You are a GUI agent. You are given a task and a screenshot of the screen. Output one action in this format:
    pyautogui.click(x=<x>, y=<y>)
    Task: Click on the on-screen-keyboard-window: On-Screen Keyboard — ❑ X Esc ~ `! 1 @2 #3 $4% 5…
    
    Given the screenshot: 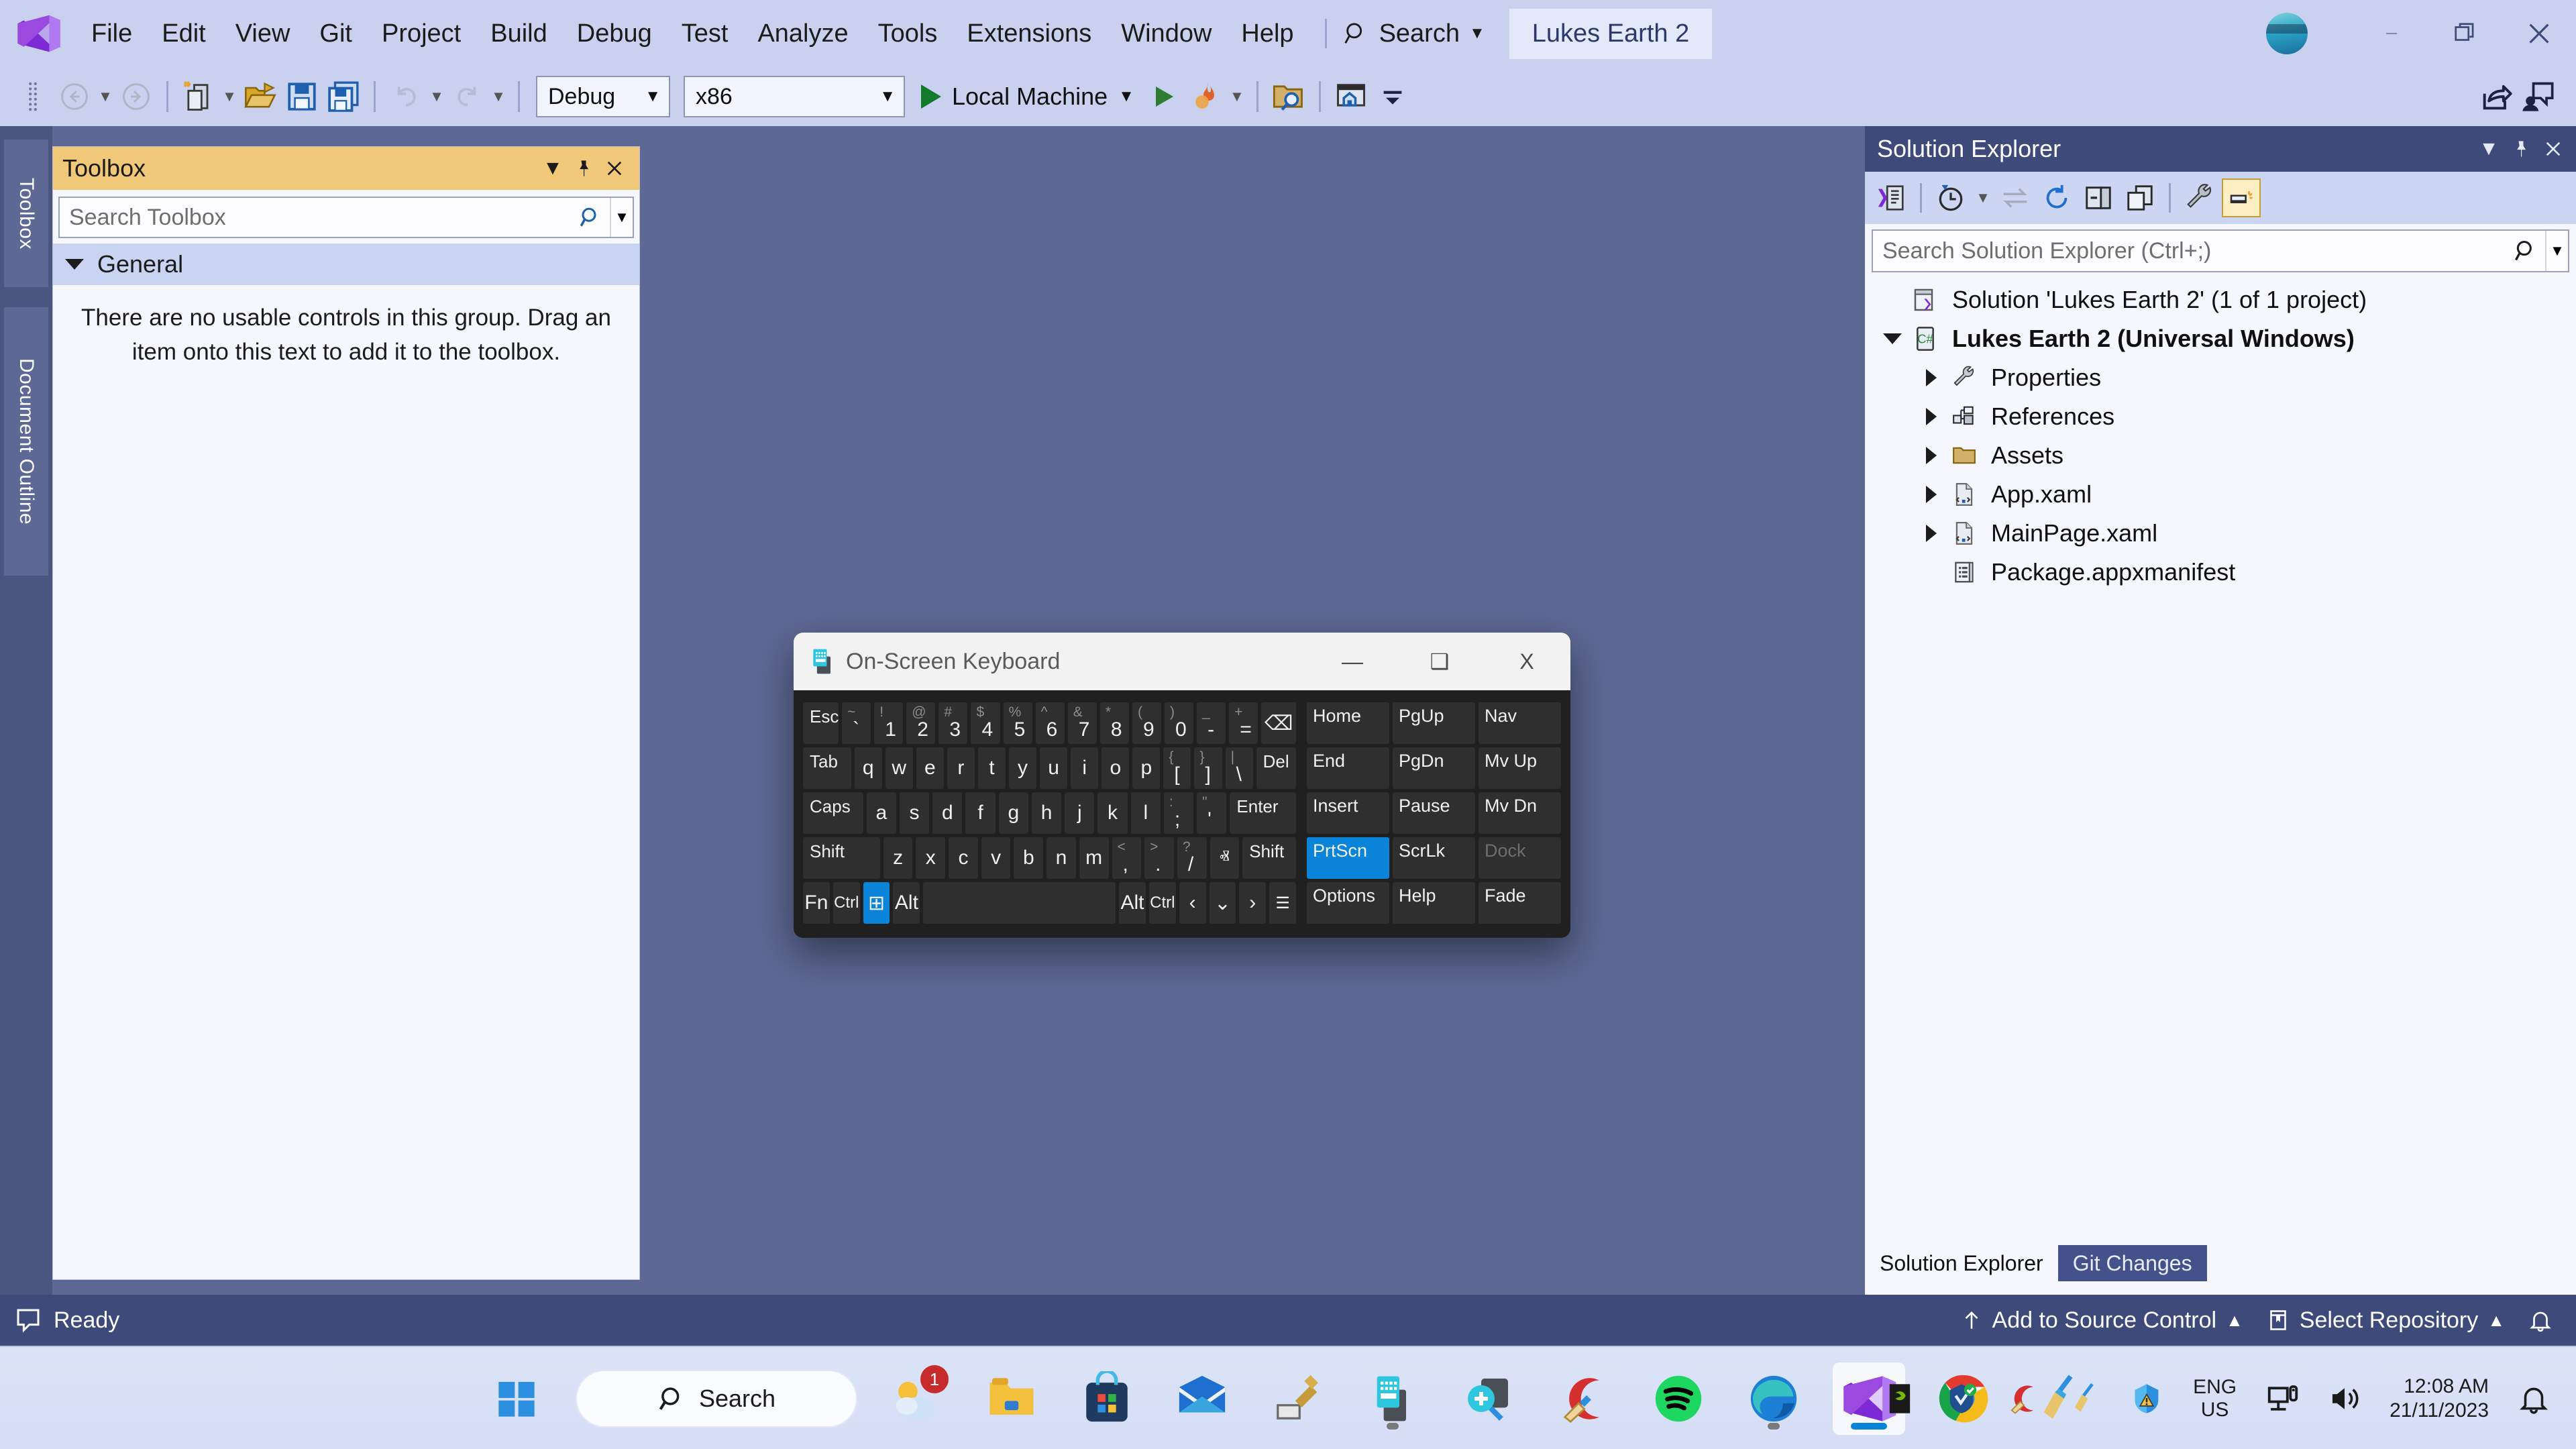 What is the action you would take?
    pyautogui.click(x=1182, y=785)
    